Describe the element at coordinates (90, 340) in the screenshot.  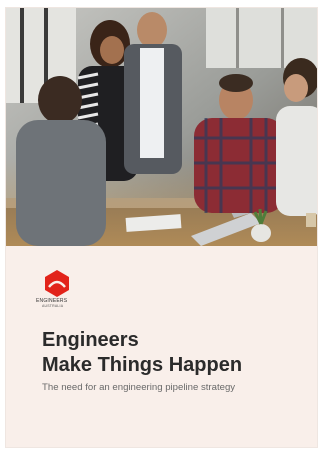
I see `title-line-1: Engineers` at that location.